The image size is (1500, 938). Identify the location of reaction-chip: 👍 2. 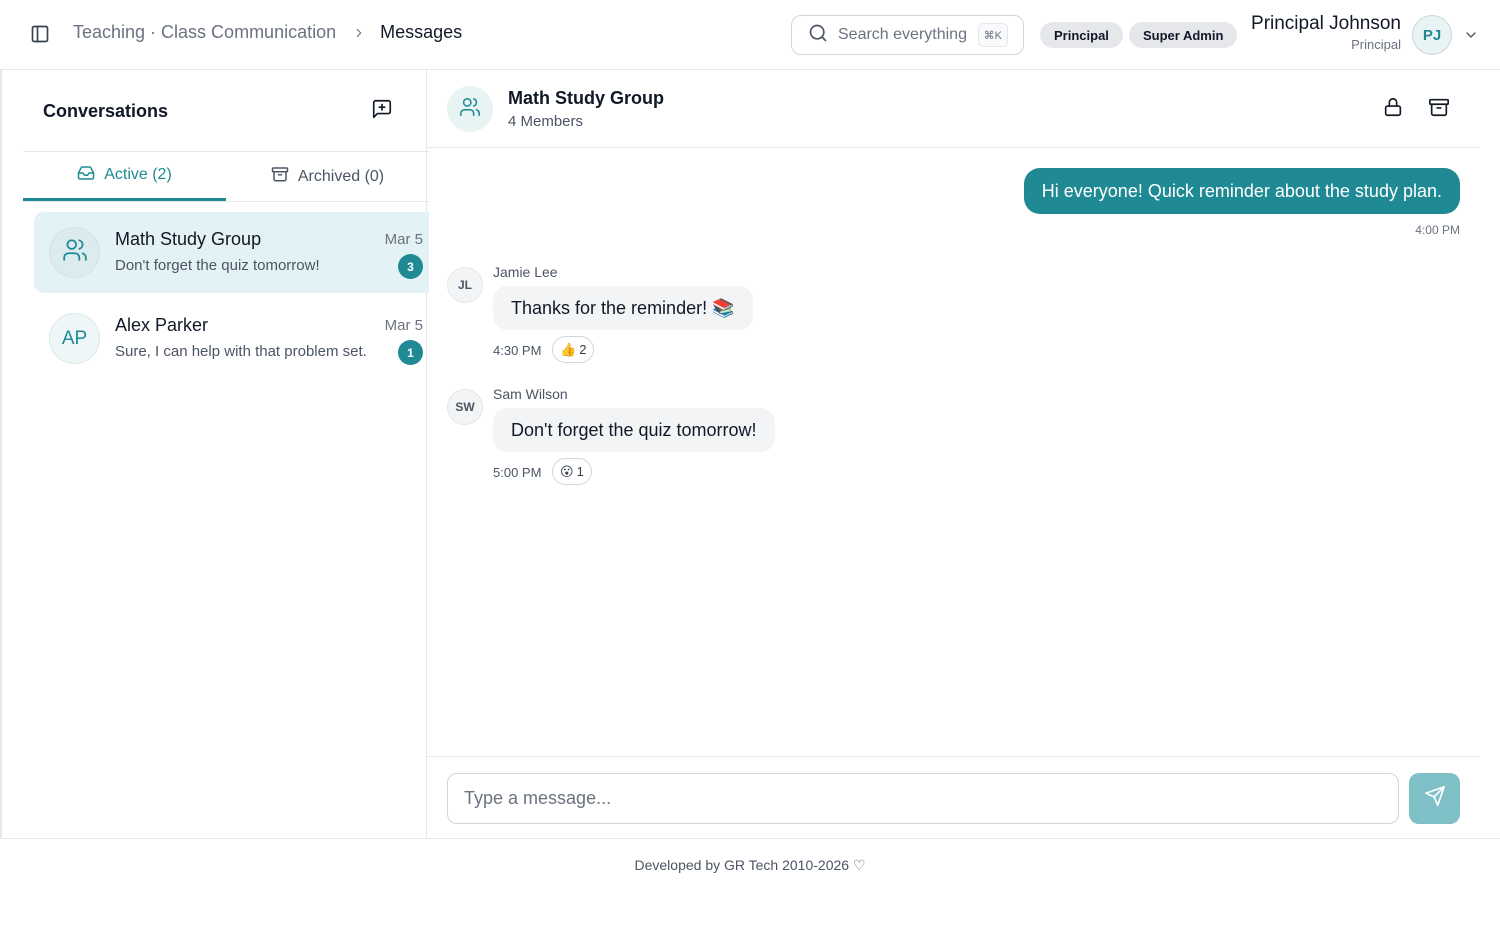
(573, 349).